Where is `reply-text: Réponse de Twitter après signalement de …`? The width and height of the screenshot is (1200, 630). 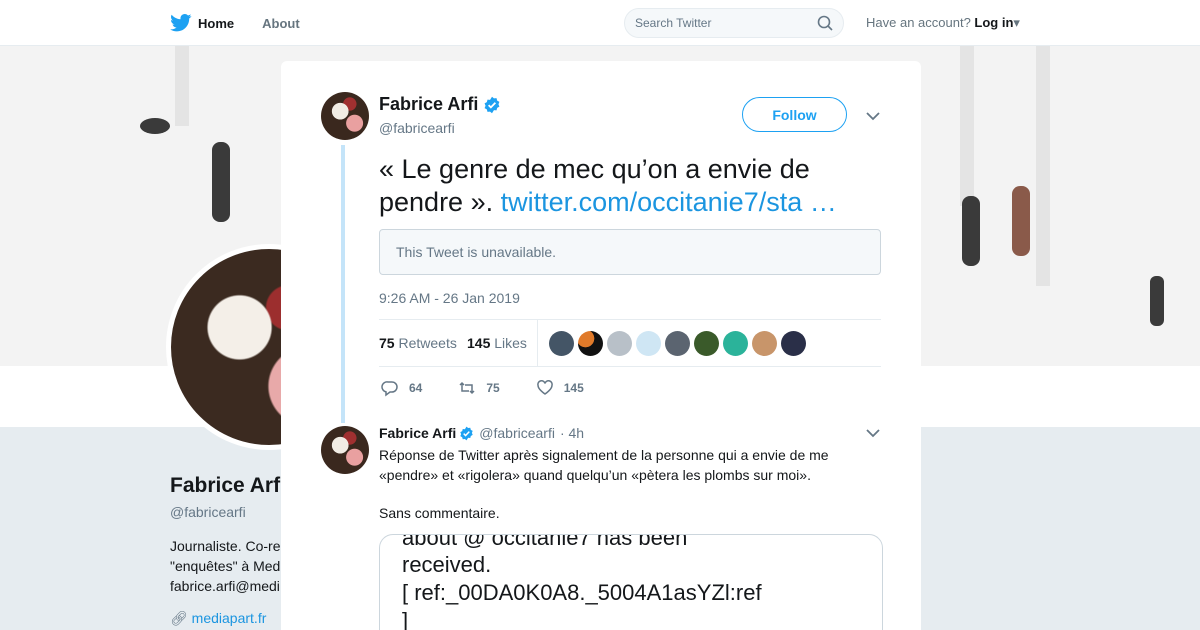 reply-text: Réponse de Twitter après signalement de … is located at coordinates (604, 465).